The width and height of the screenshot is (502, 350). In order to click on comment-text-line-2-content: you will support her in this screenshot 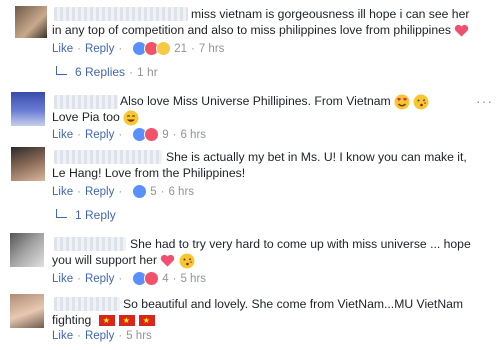, I will do `click(104, 260)`.